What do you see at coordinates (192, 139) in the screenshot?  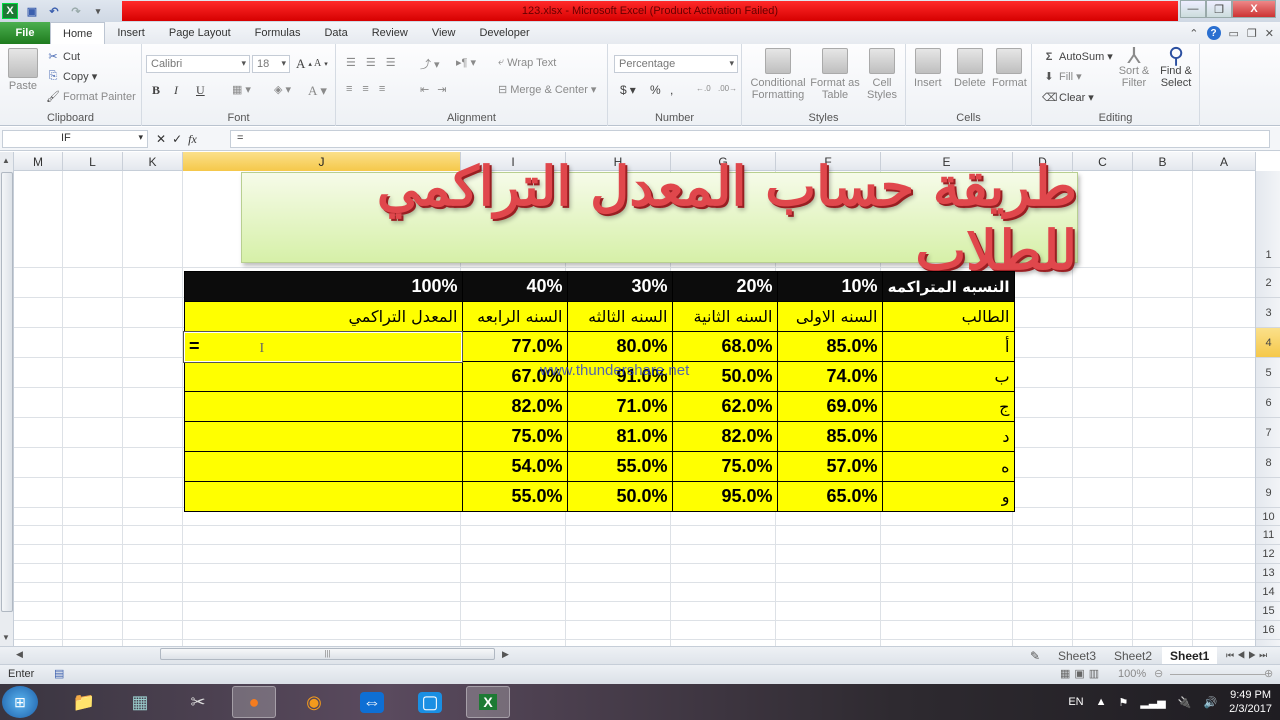 I see `insert-function-icon: fx` at bounding box center [192, 139].